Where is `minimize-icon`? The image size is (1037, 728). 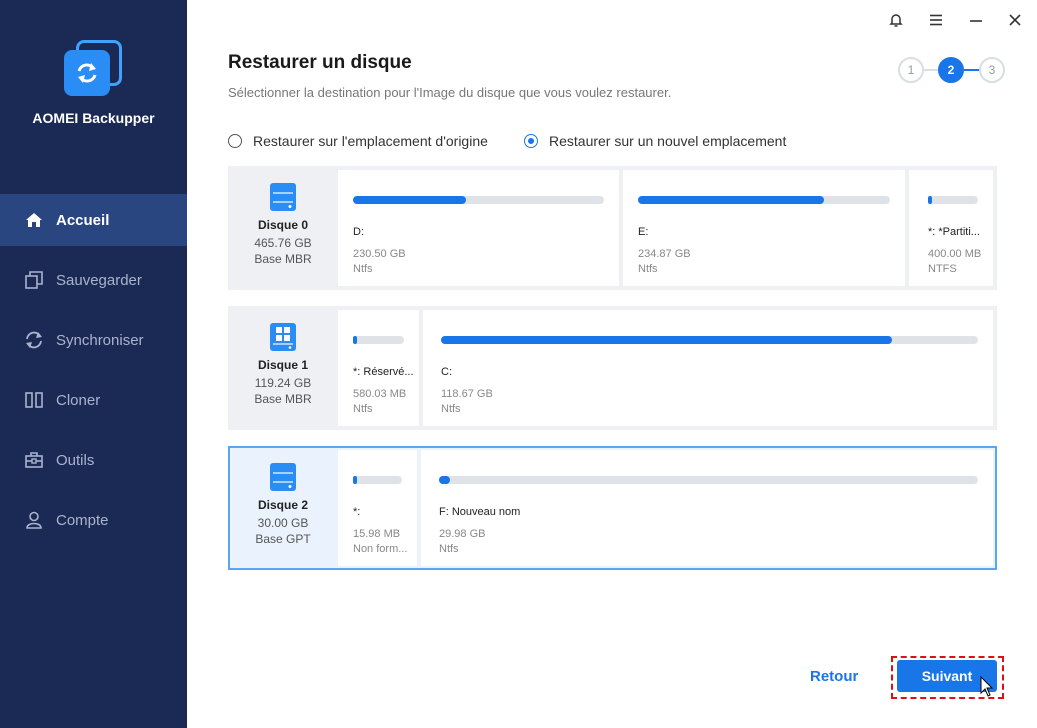 minimize-icon is located at coordinates (976, 21).